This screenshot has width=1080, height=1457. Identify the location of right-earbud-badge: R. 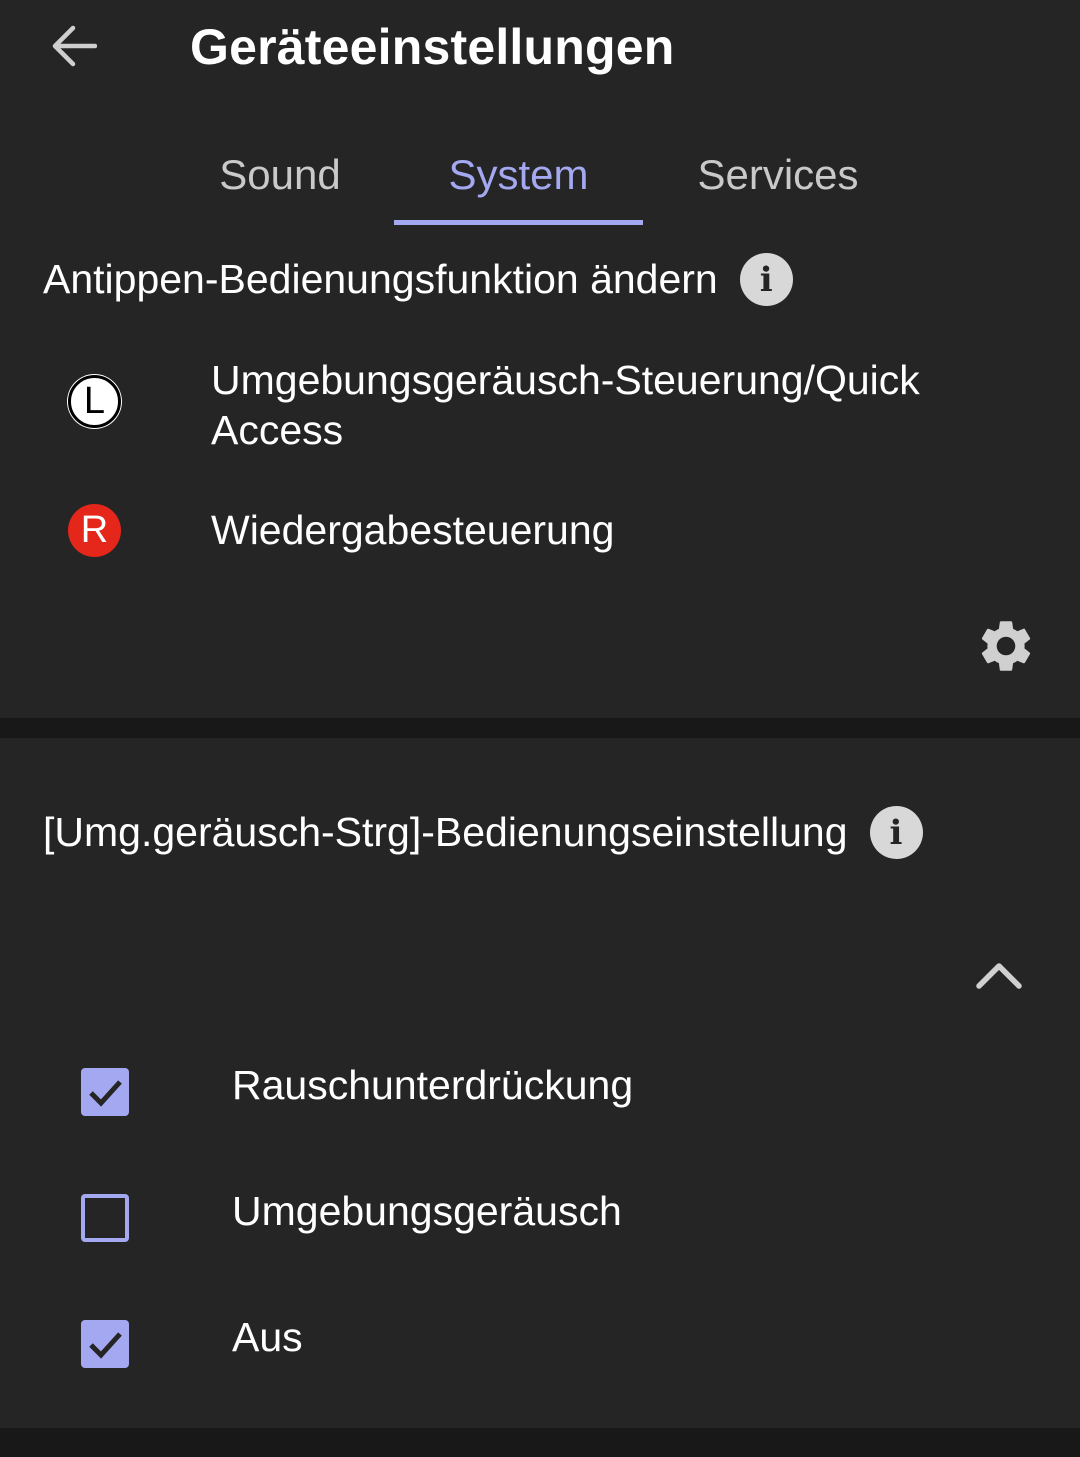
(94, 530).